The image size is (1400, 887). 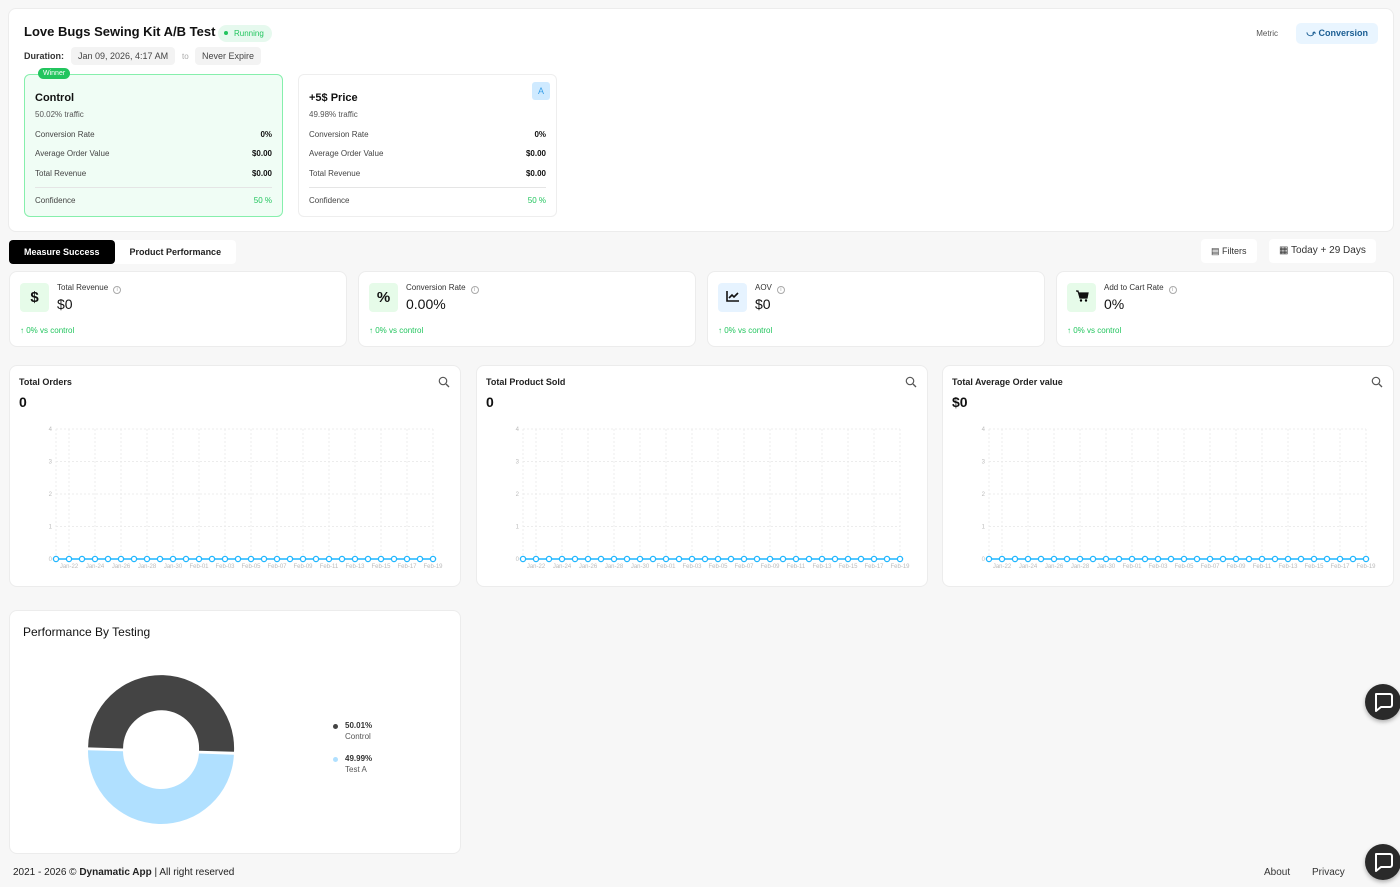 I want to click on metric-value: 0%, so click(x=1114, y=304).